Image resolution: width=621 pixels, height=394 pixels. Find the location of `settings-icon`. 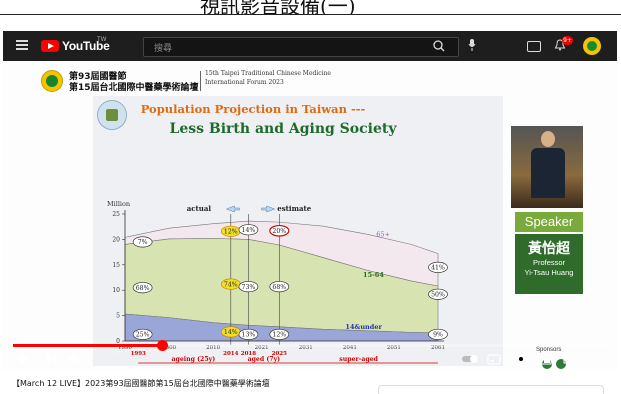

settings-icon is located at coordinates (521, 359).